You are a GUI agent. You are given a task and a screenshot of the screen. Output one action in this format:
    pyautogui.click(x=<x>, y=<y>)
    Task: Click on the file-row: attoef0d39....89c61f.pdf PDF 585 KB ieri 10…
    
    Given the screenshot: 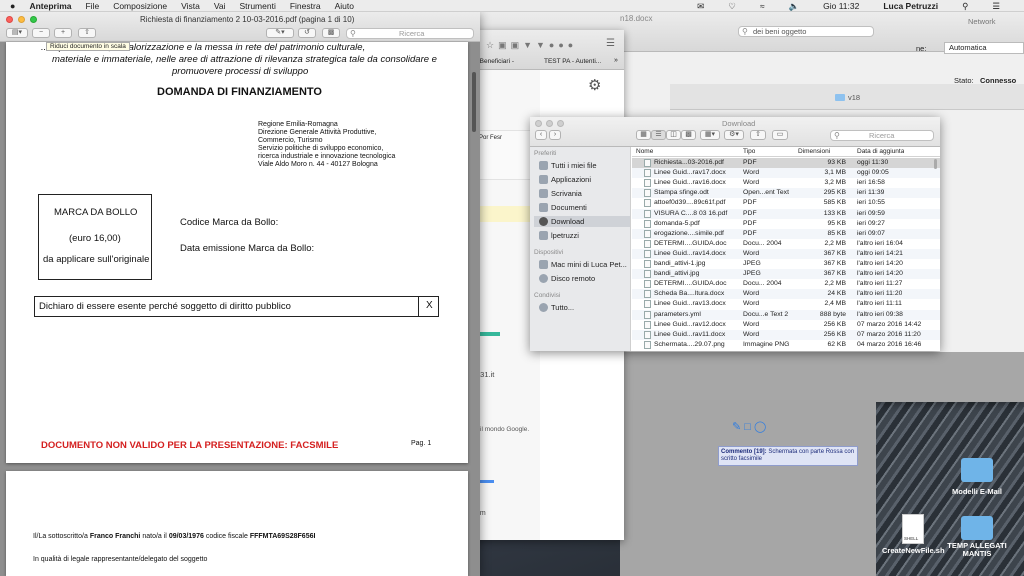 What is the action you would take?
    pyautogui.click(x=786, y=203)
    